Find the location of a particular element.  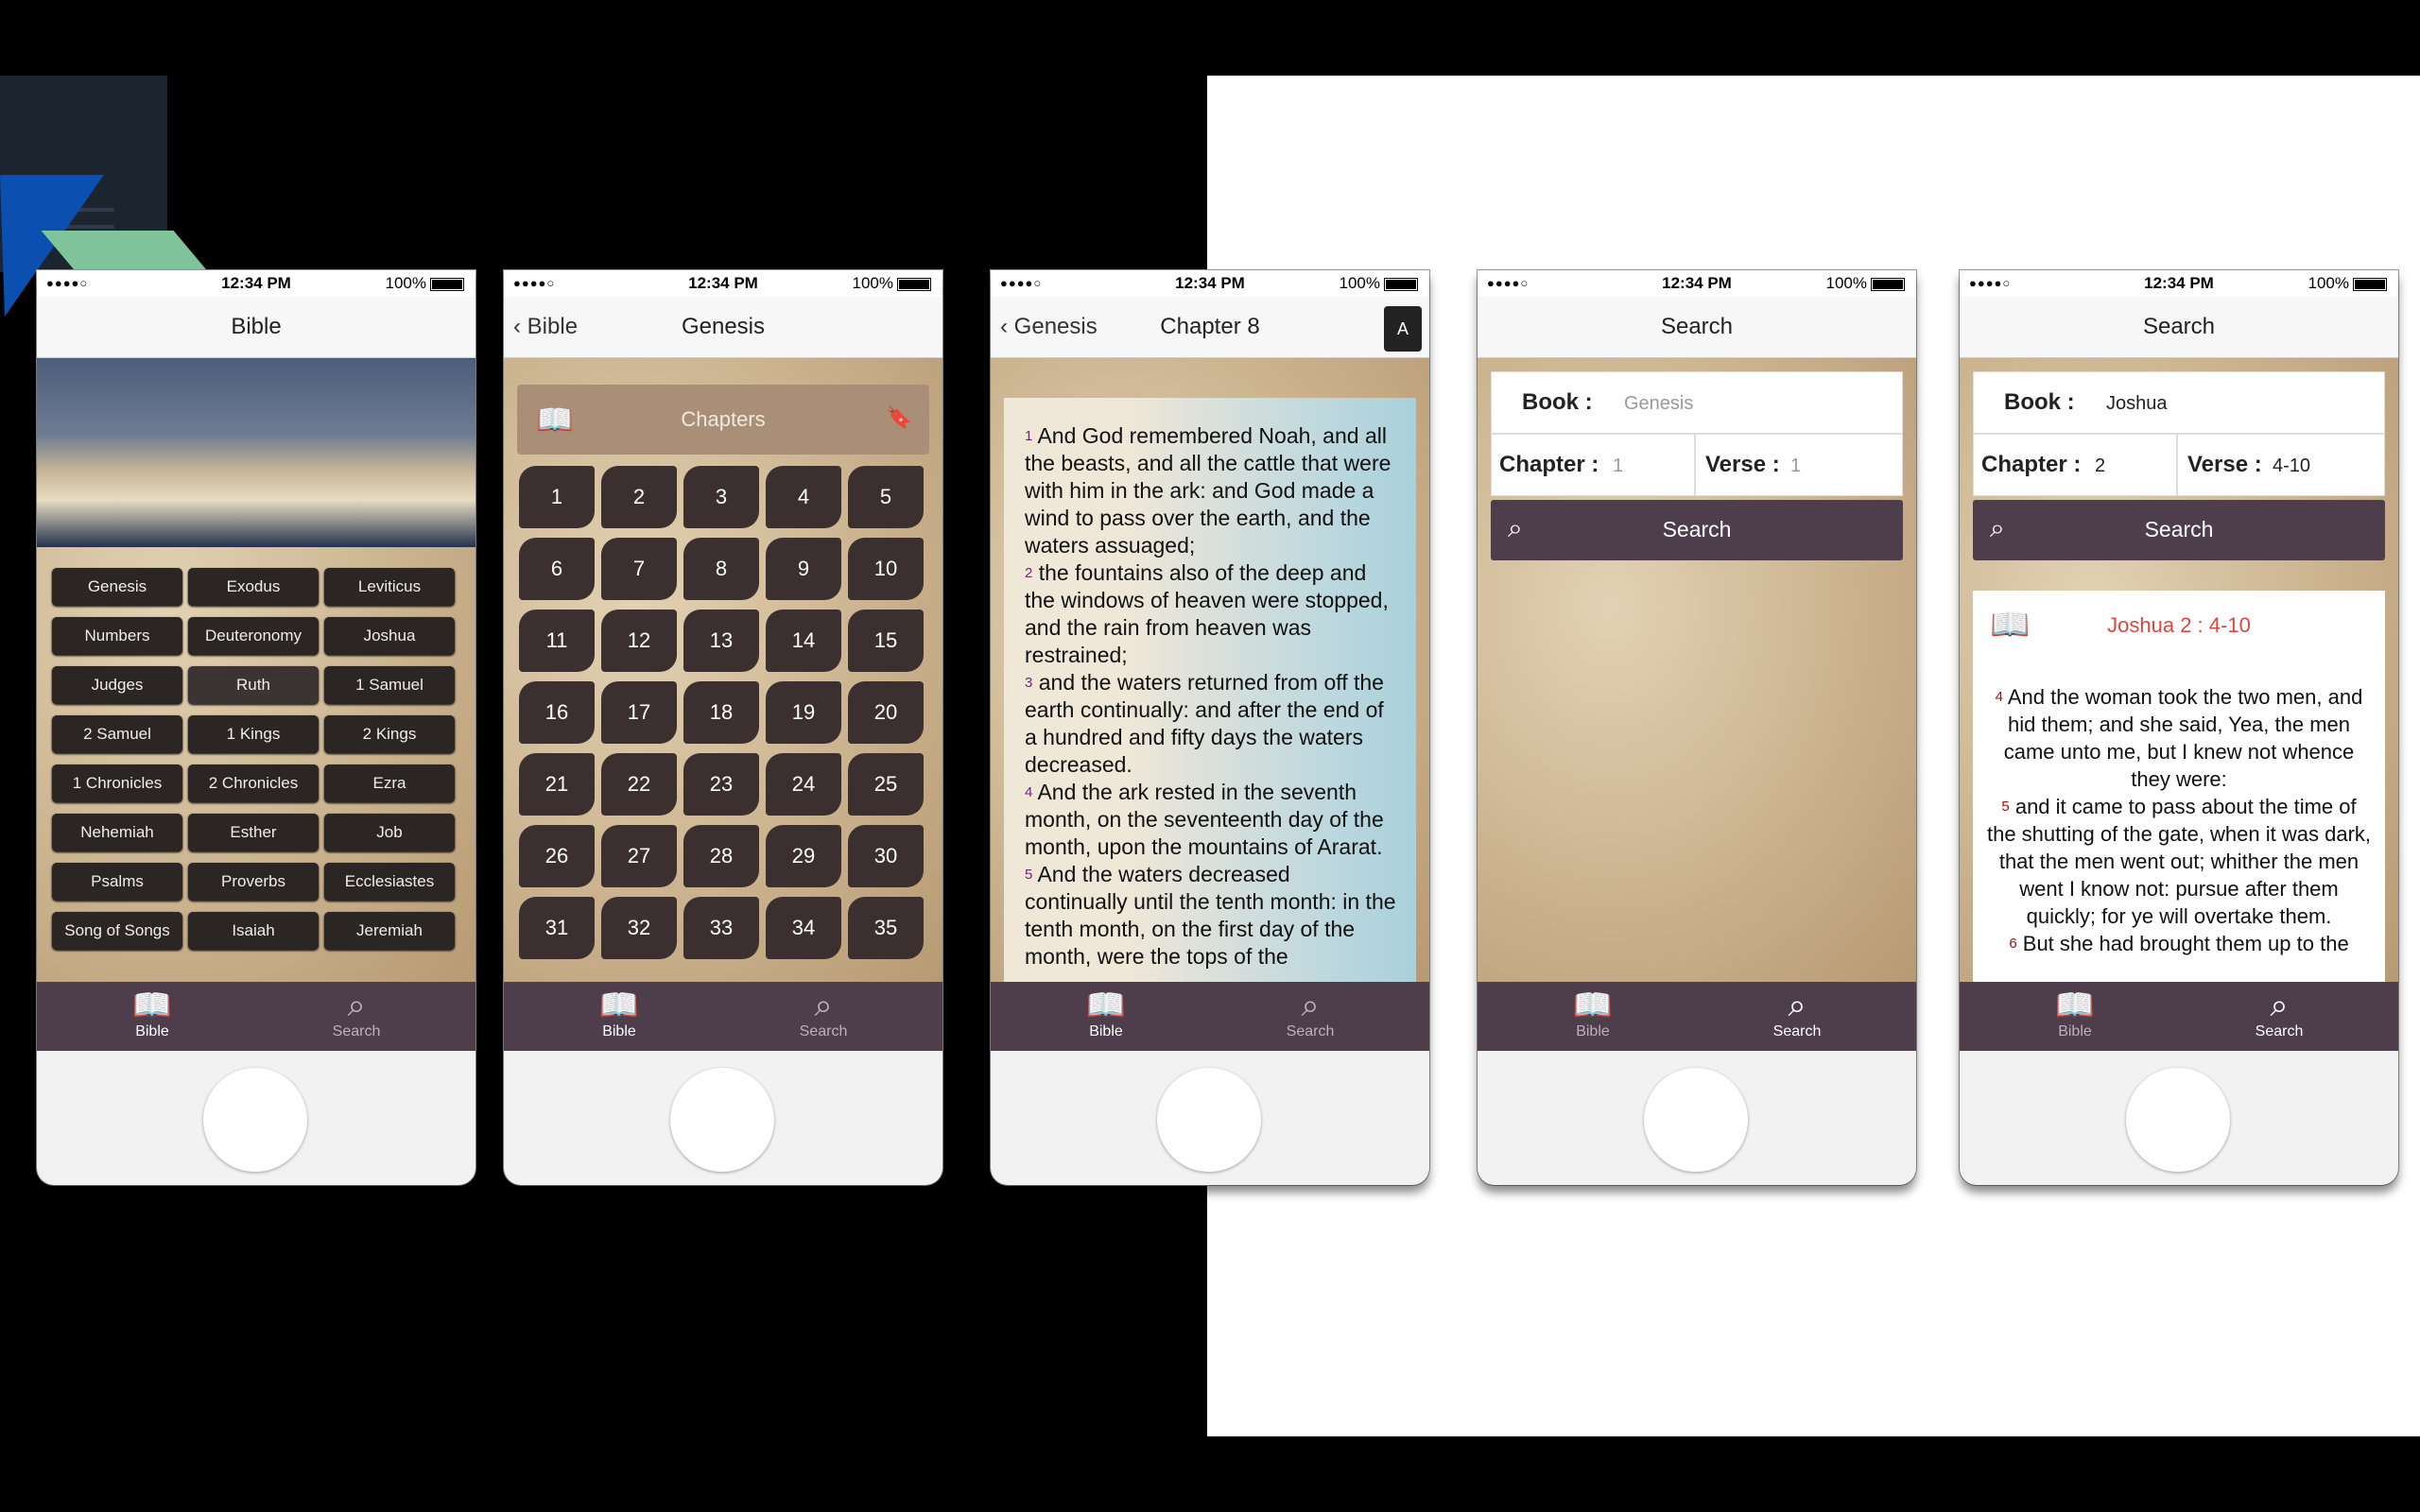

chapter-label: Chapter : is located at coordinates (1549, 464).